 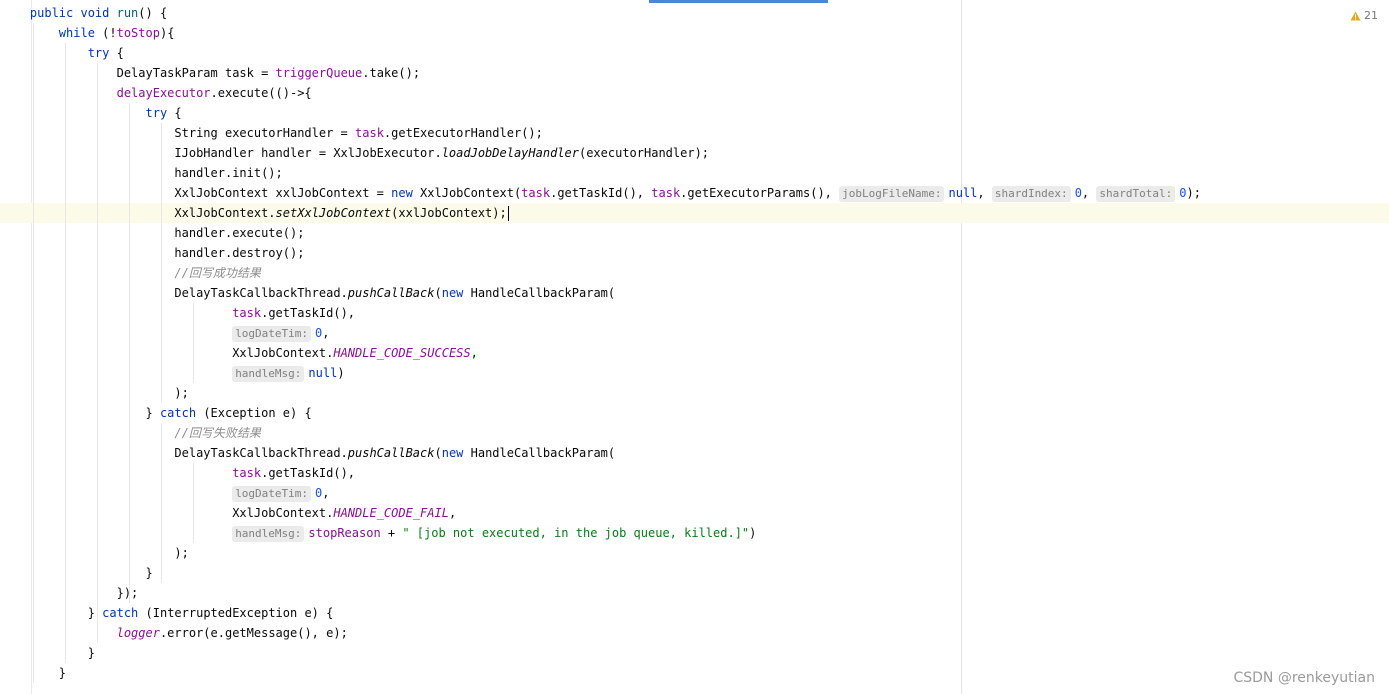 I want to click on code-token: null, so click(x=323, y=373).